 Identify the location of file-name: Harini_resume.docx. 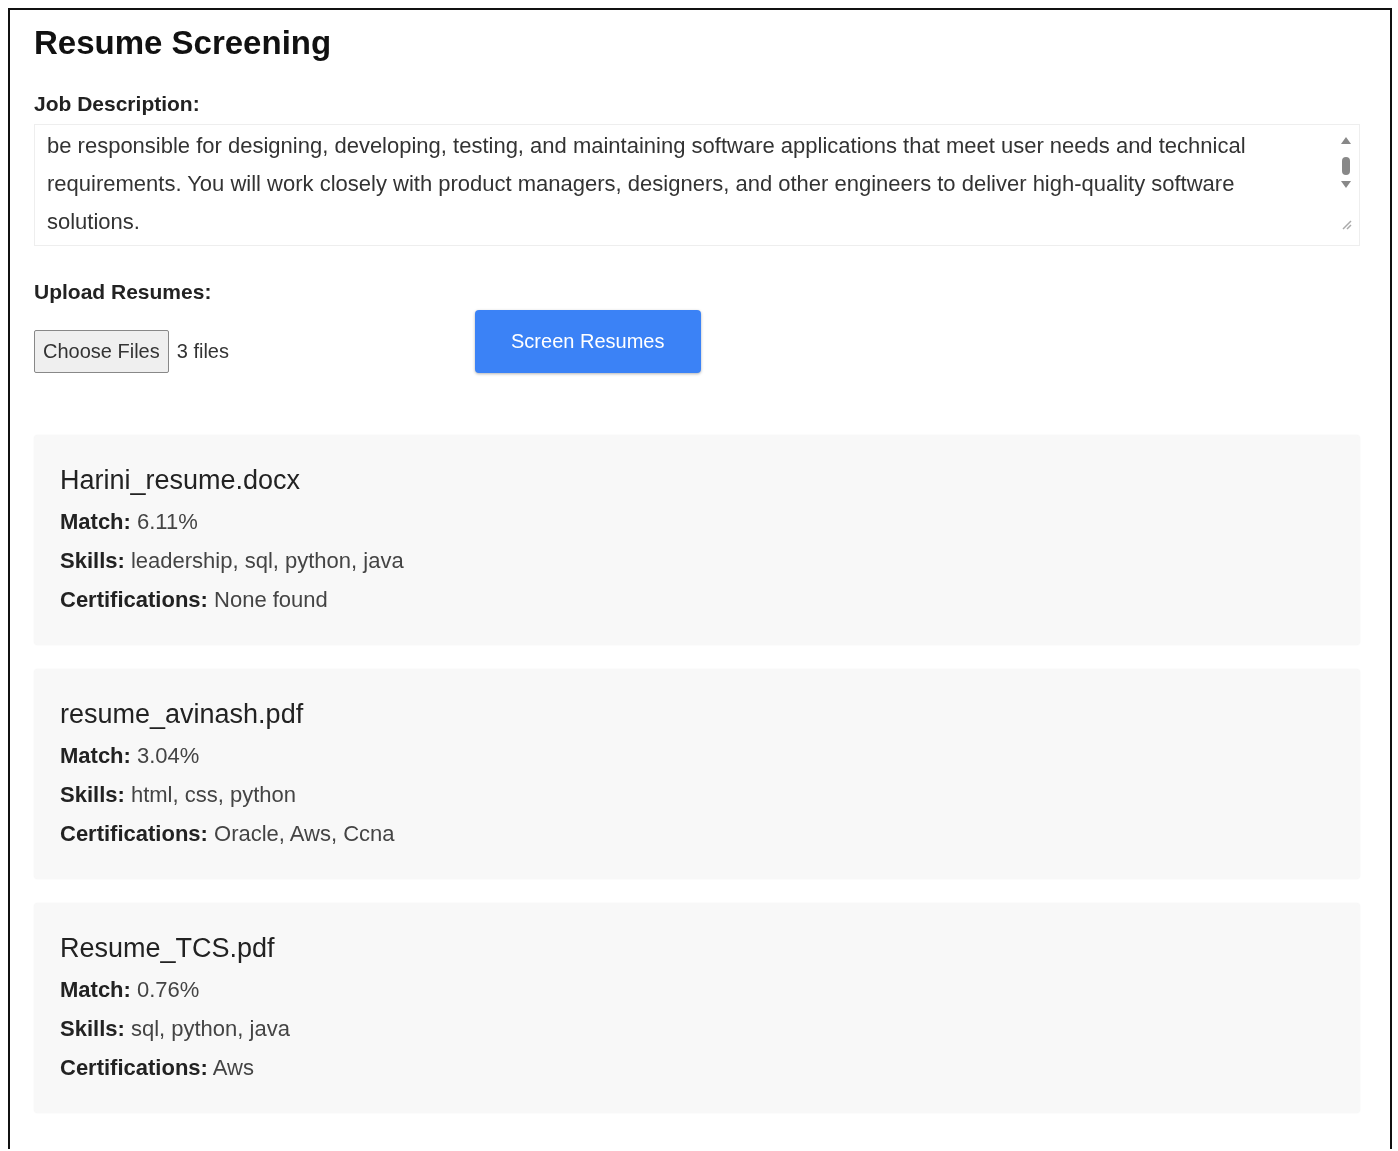
(181, 480).